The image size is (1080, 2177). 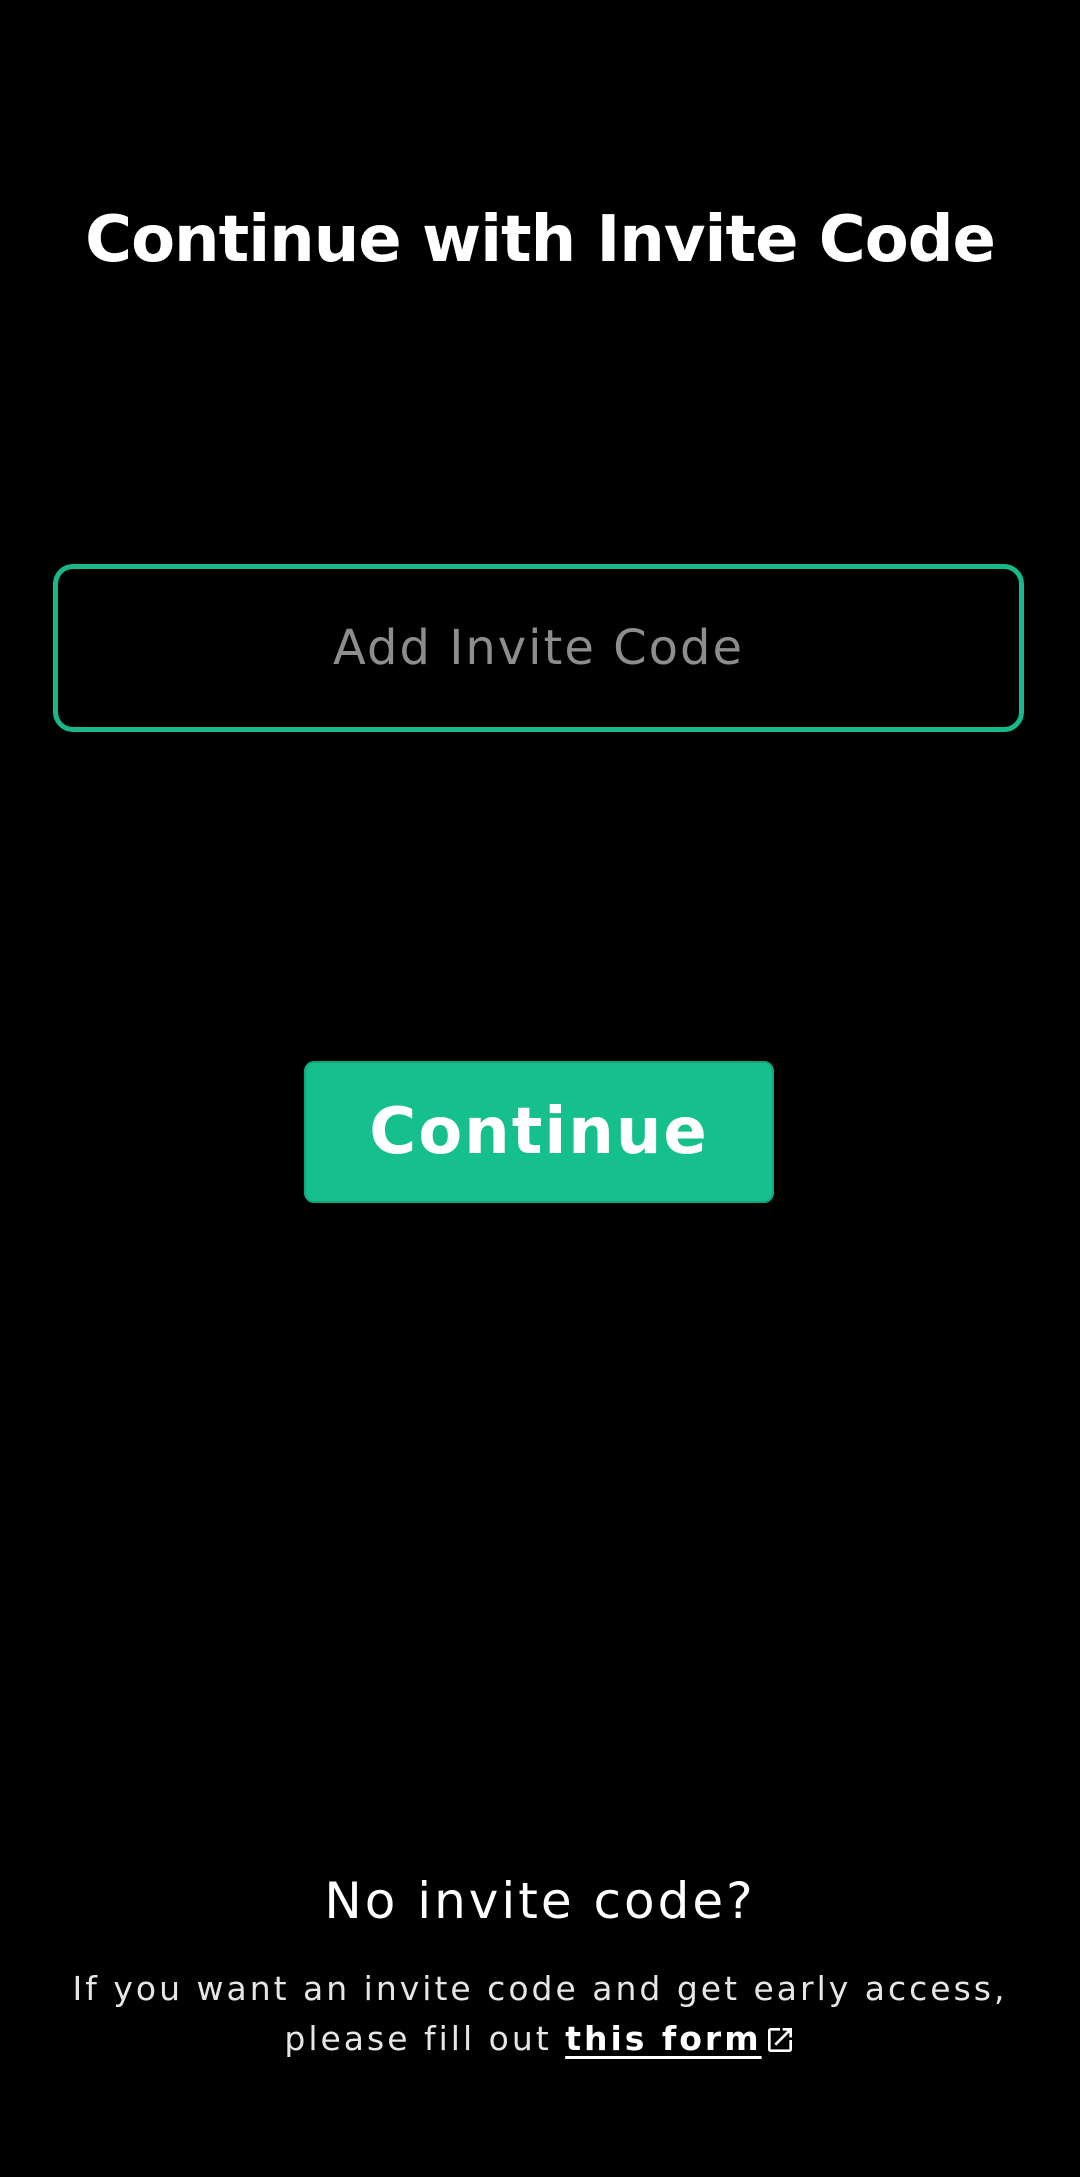 I want to click on page-title: Continue with Invite Code, so click(x=540, y=240).